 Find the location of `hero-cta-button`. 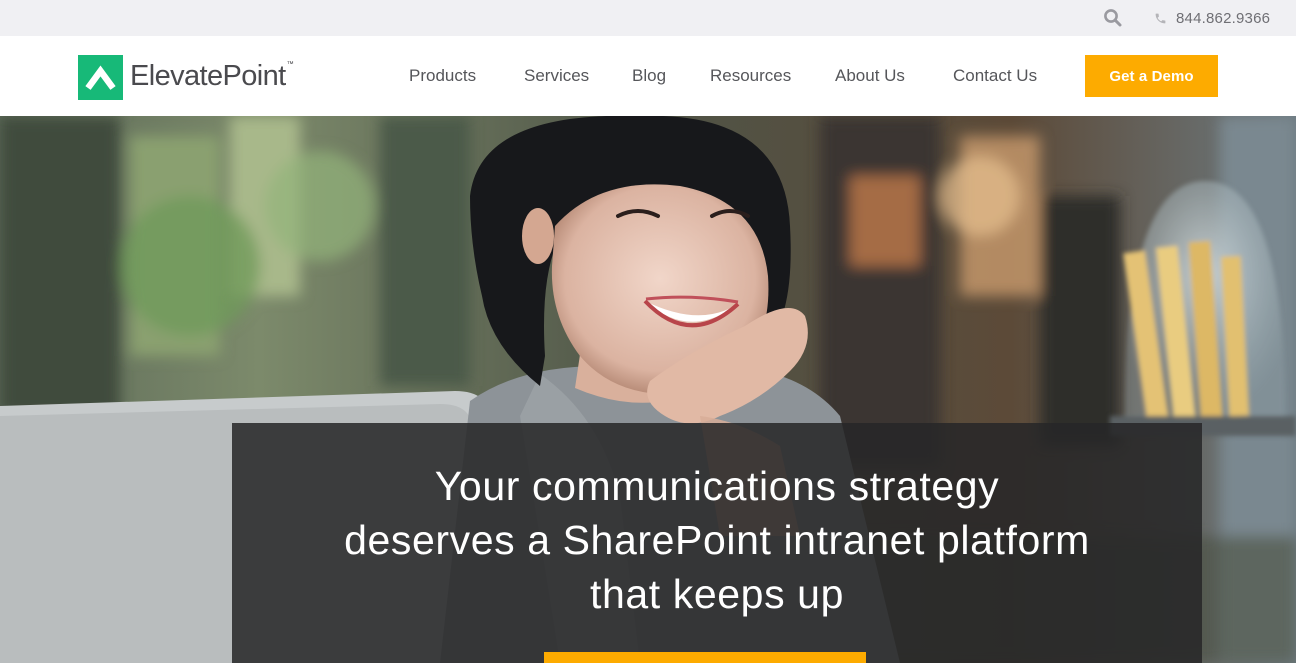

hero-cta-button is located at coordinates (705, 657).